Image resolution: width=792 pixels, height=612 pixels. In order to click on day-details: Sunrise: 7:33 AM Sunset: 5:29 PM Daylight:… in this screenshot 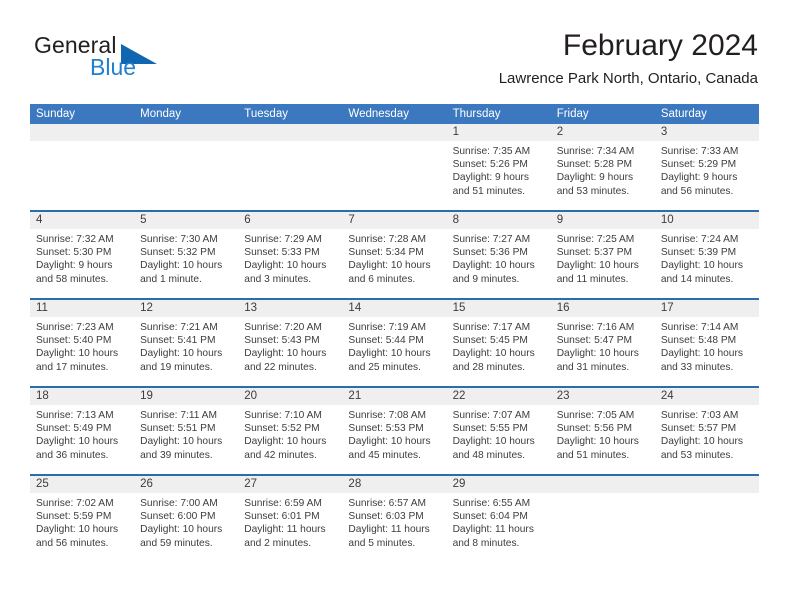, I will do `click(707, 169)`.